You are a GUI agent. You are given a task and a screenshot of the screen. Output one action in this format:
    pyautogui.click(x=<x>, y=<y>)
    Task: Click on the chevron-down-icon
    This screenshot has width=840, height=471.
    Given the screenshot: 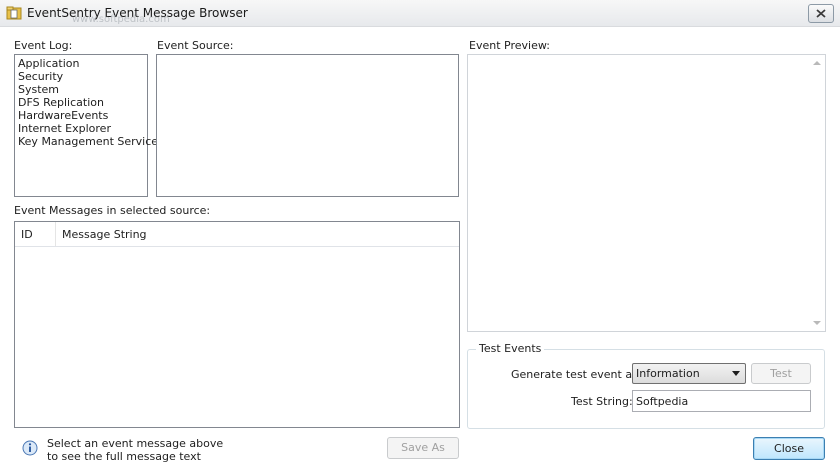 What is the action you would take?
    pyautogui.click(x=736, y=373)
    